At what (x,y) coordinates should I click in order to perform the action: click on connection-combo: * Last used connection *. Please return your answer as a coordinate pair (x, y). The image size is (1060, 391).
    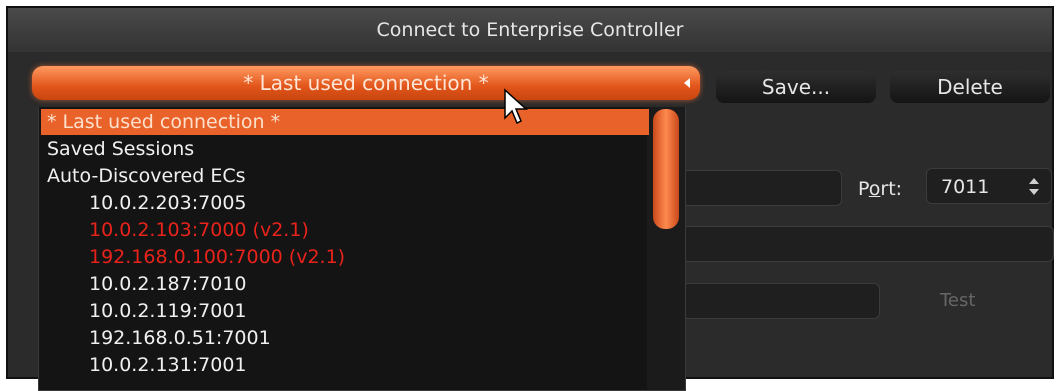
    Looking at the image, I should click on (366, 83).